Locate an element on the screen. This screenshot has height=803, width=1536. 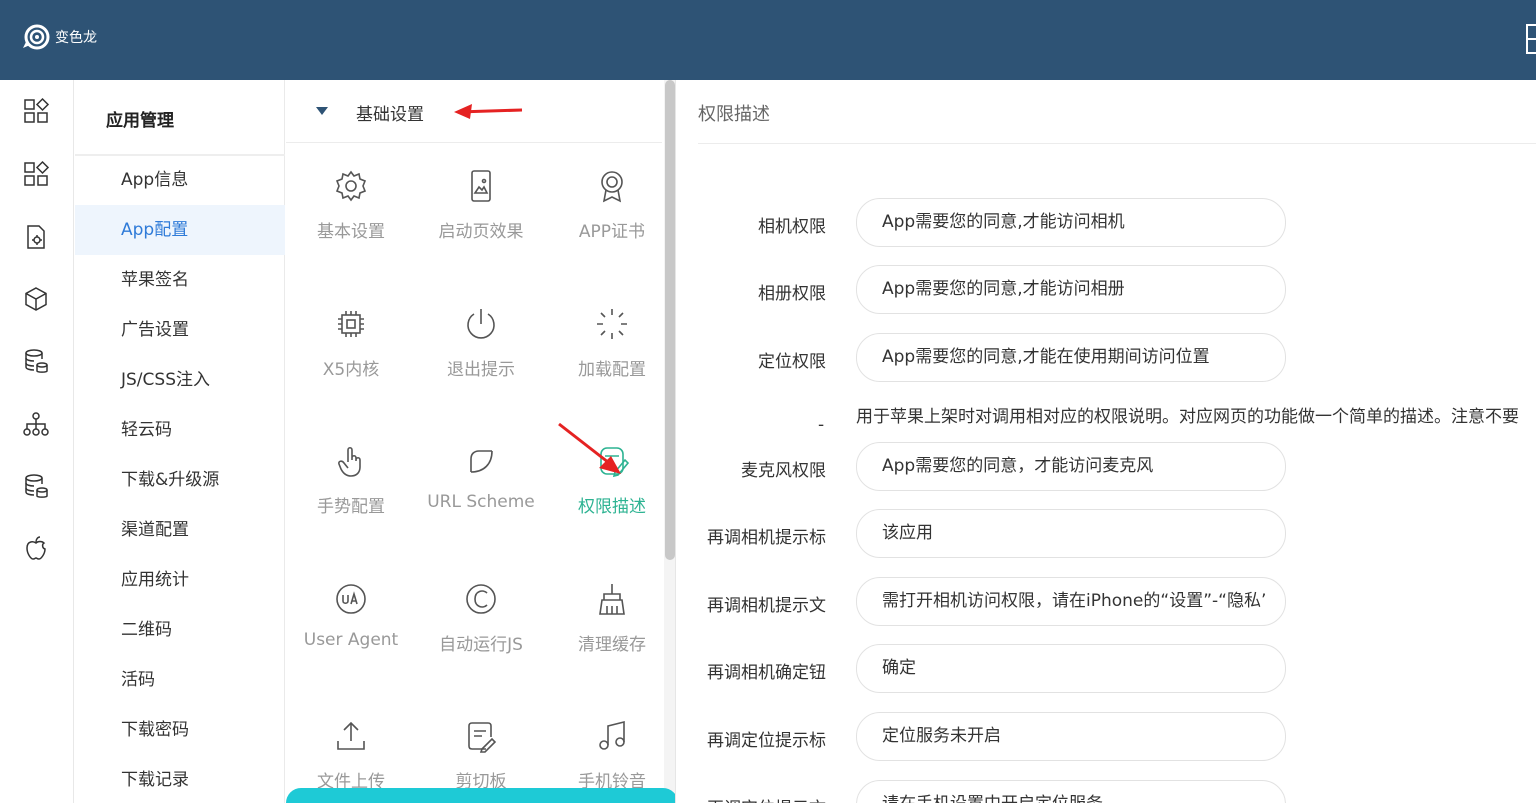
upload-icon is located at coordinates (351, 735).